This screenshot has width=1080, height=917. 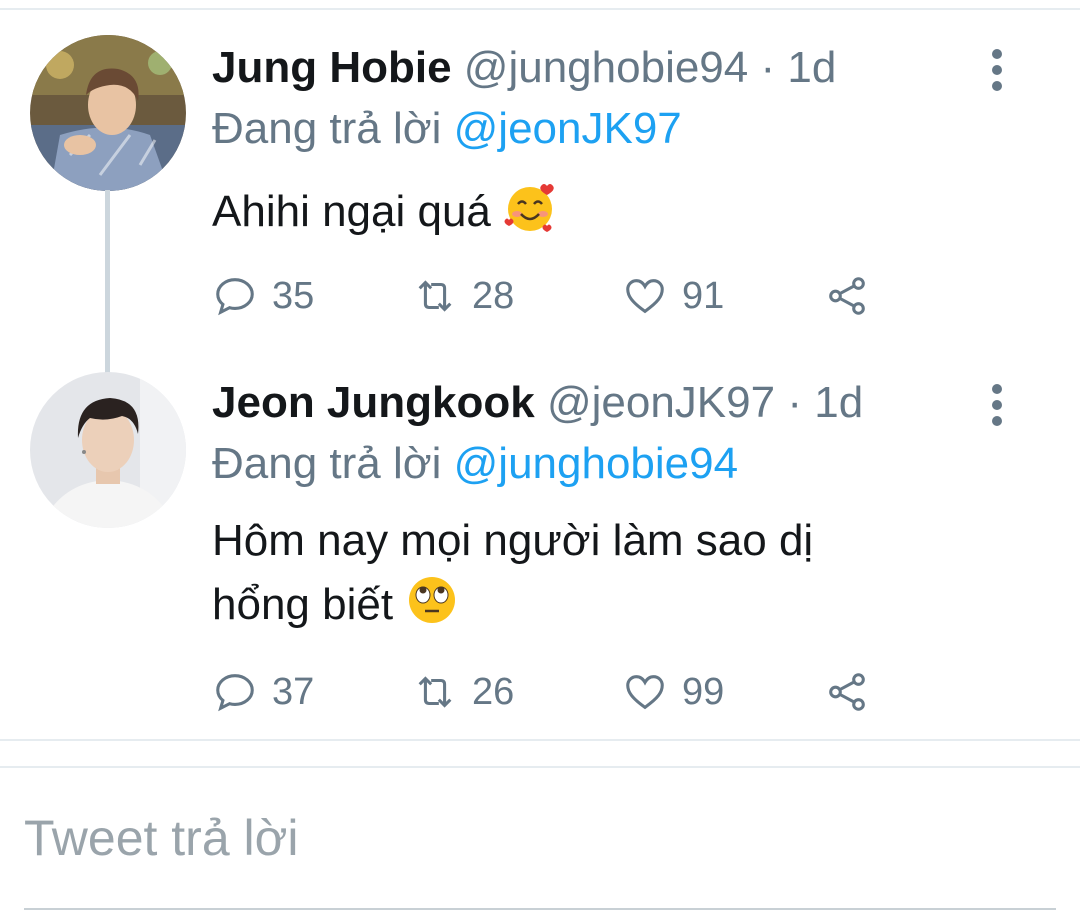 I want to click on tweet-actions: 37 26 99, so click(x=562, y=692).